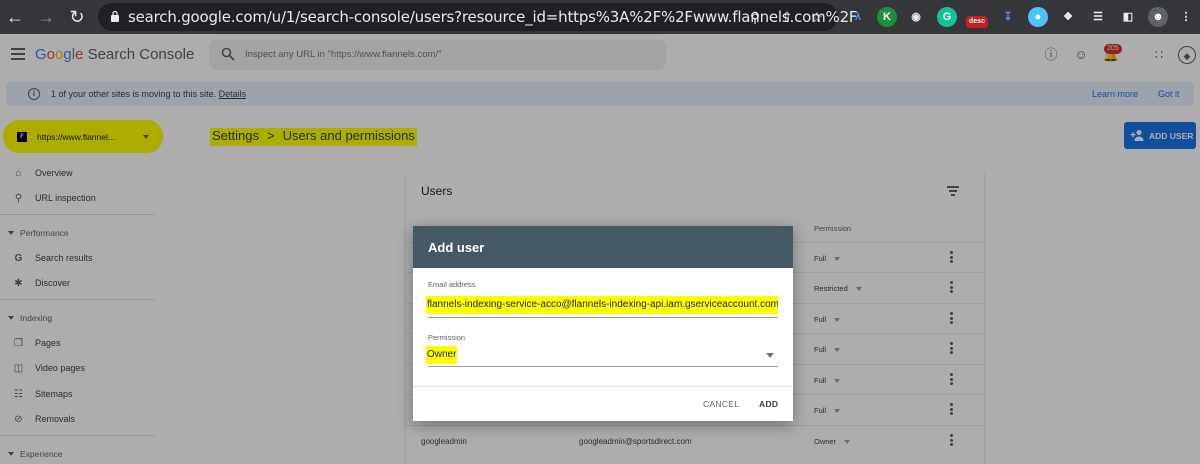  What do you see at coordinates (887, 17) in the screenshot?
I see `extension-k-icon: K` at bounding box center [887, 17].